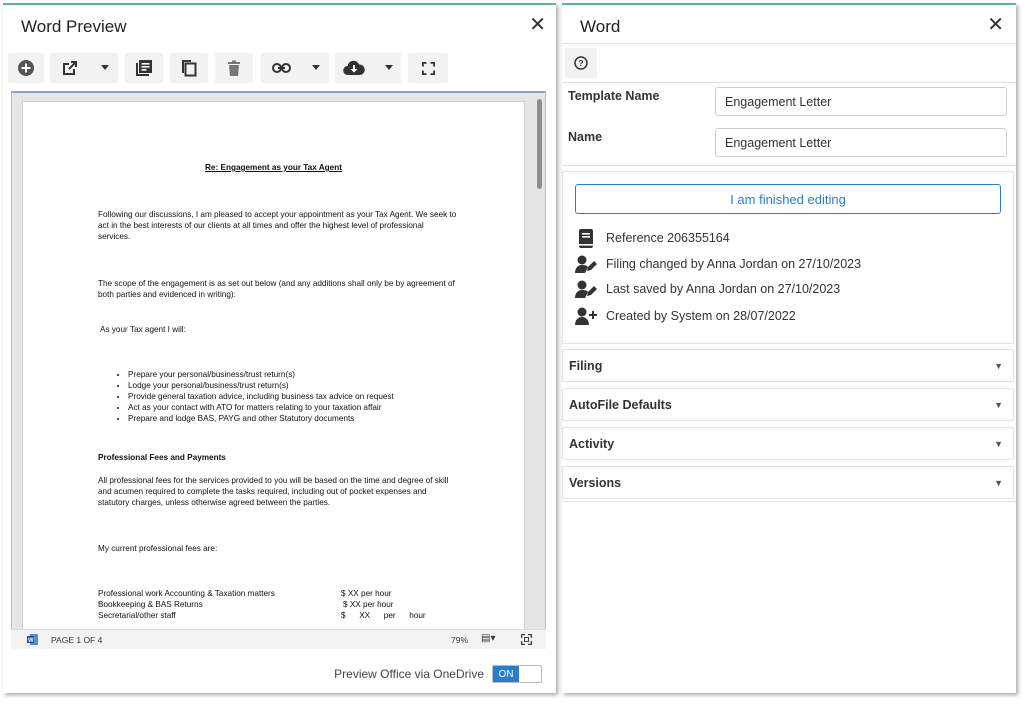  I want to click on created-by-text: Created by System on 28/07/2022, so click(701, 316).